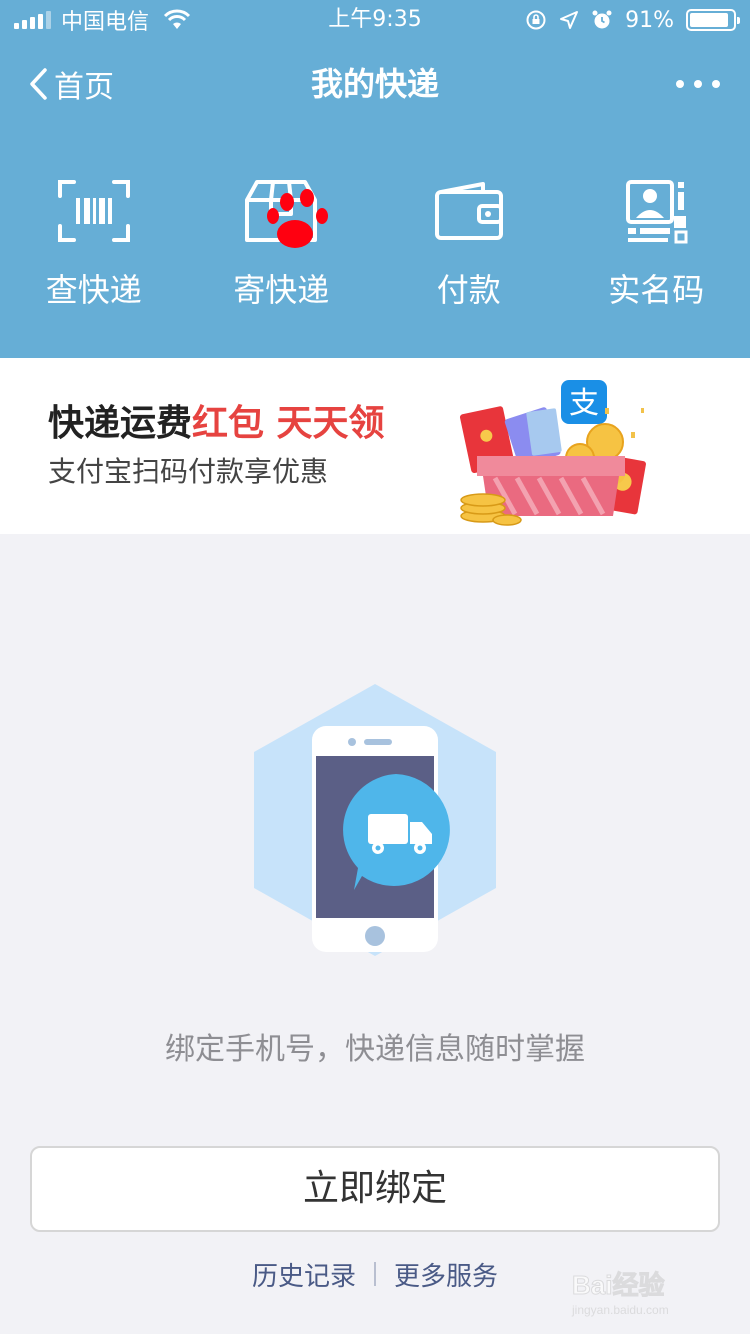  What do you see at coordinates (93, 290) in the screenshot?
I see `action-label: 查快递` at bounding box center [93, 290].